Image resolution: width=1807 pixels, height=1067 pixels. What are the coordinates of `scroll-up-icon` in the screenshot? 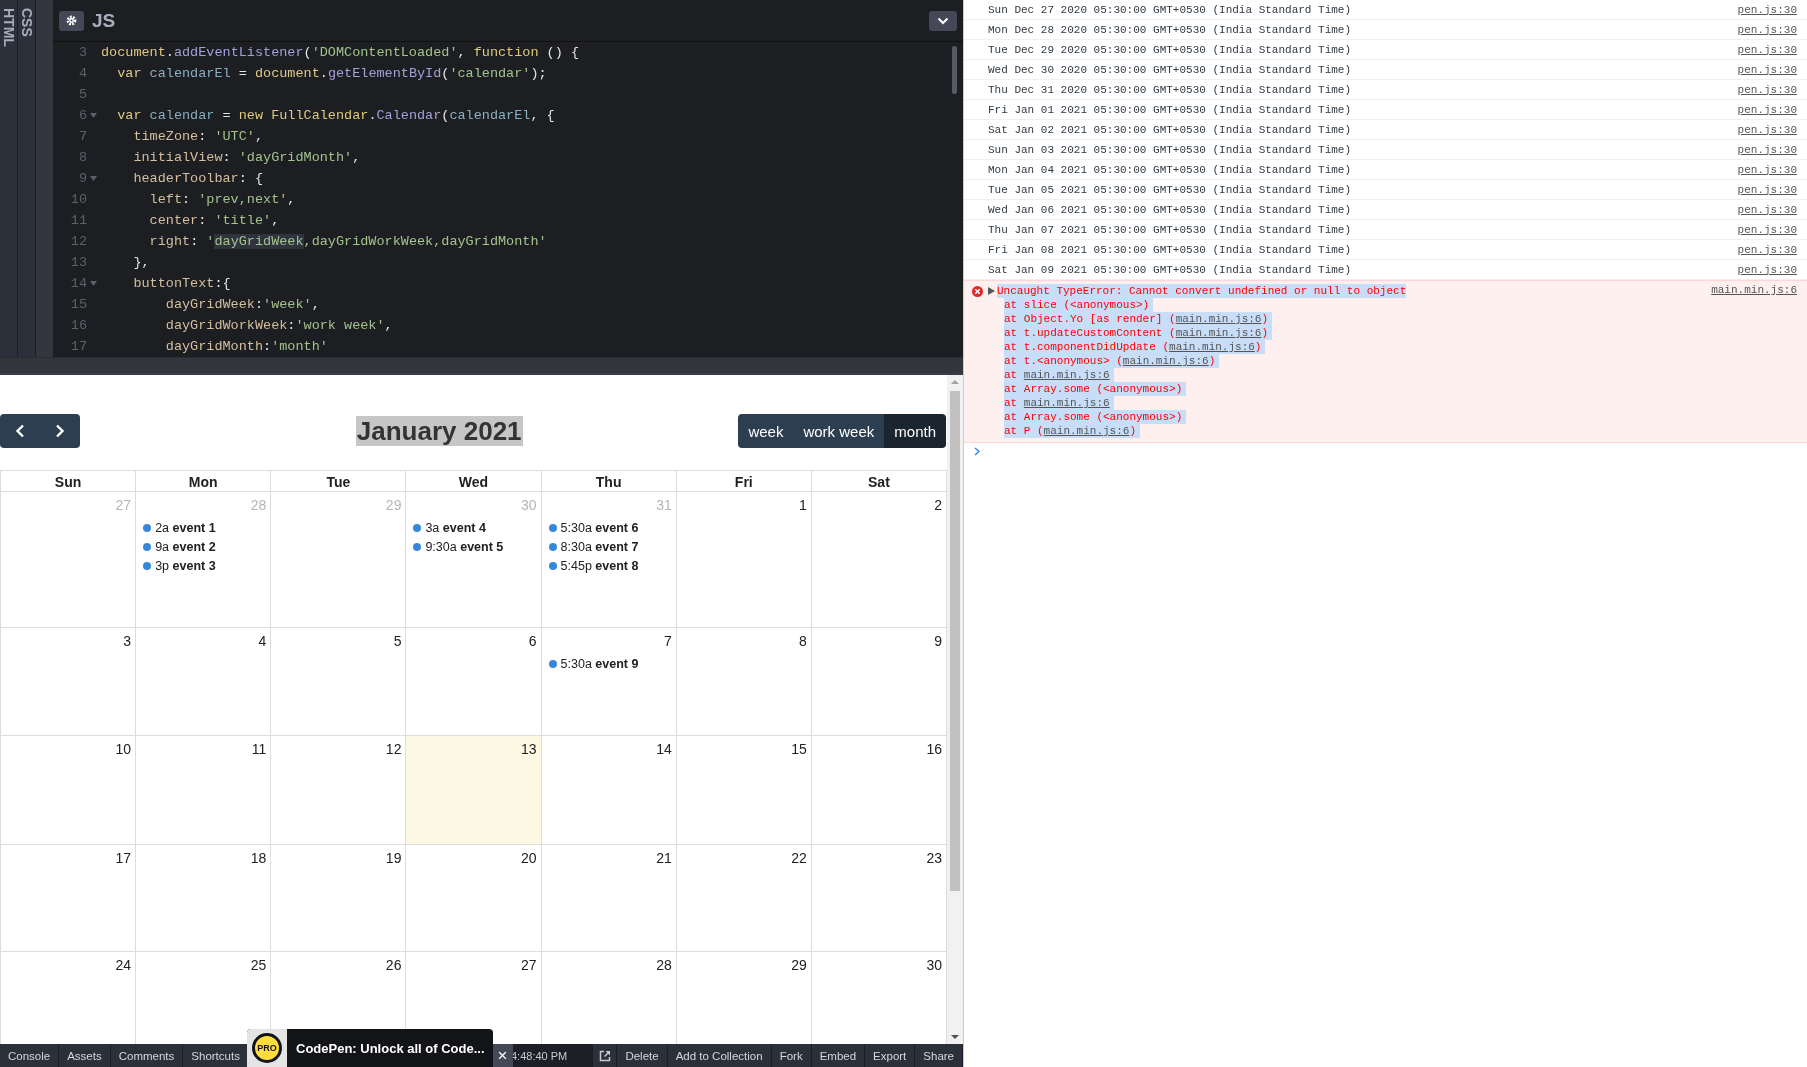 It's located at (955, 382).